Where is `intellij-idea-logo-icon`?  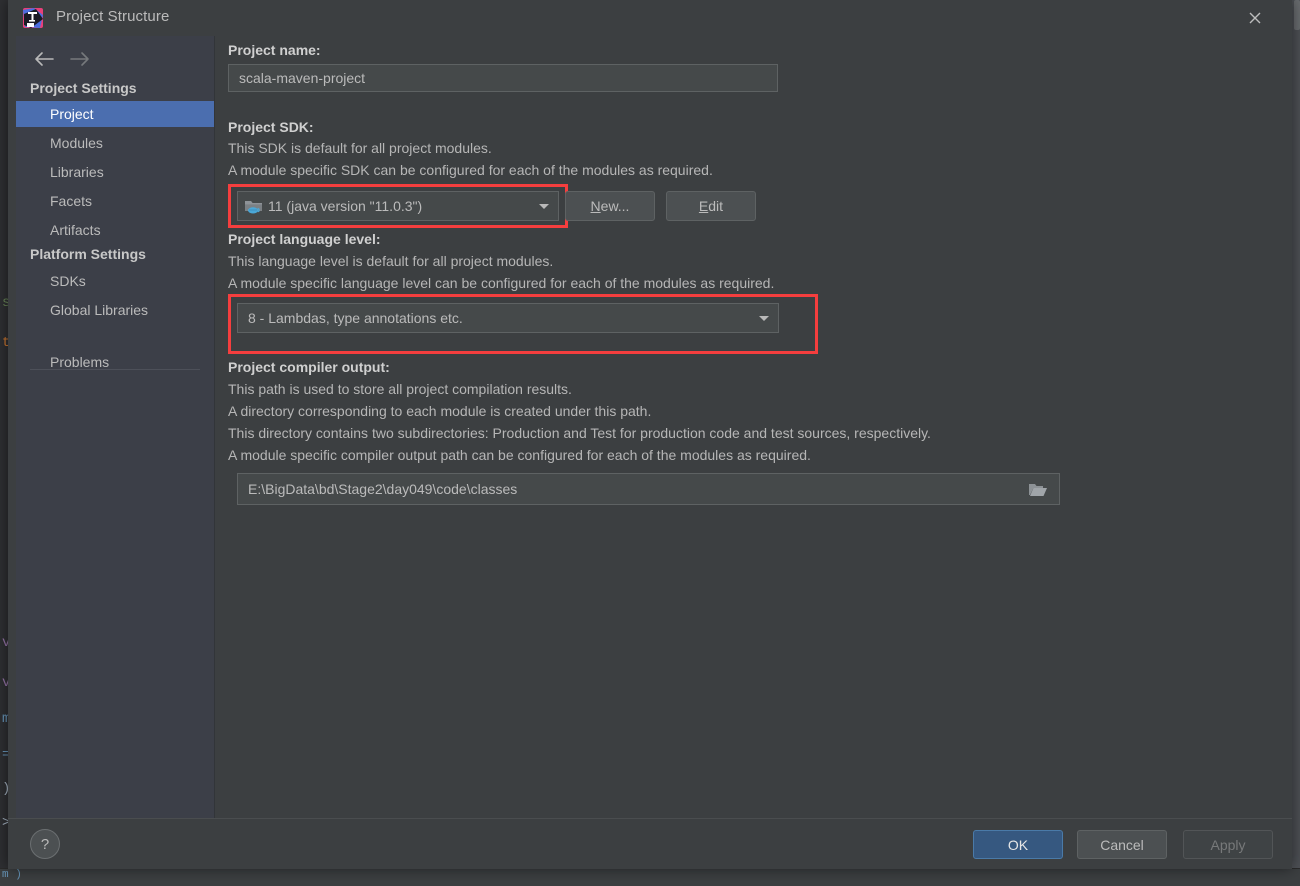
intellij-idea-logo-icon is located at coordinates (33, 18).